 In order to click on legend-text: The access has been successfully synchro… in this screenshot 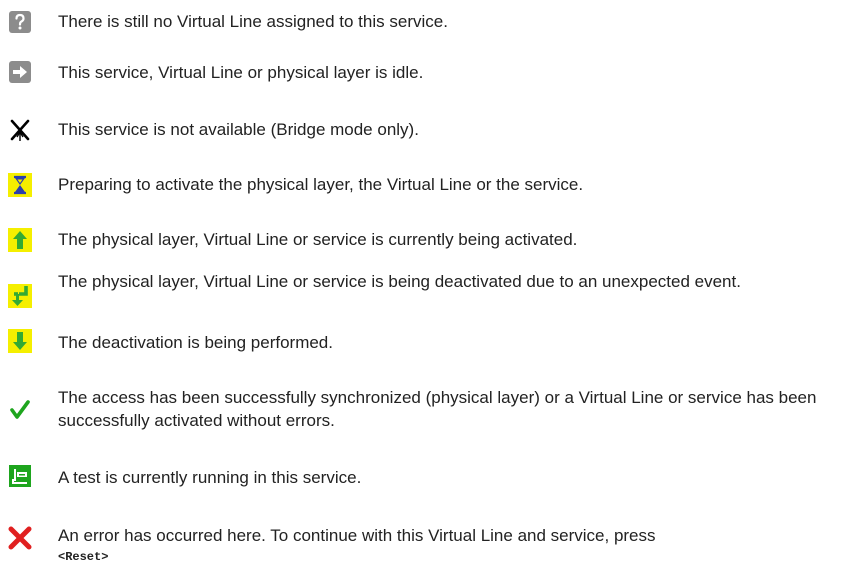, I will do `click(437, 409)`.